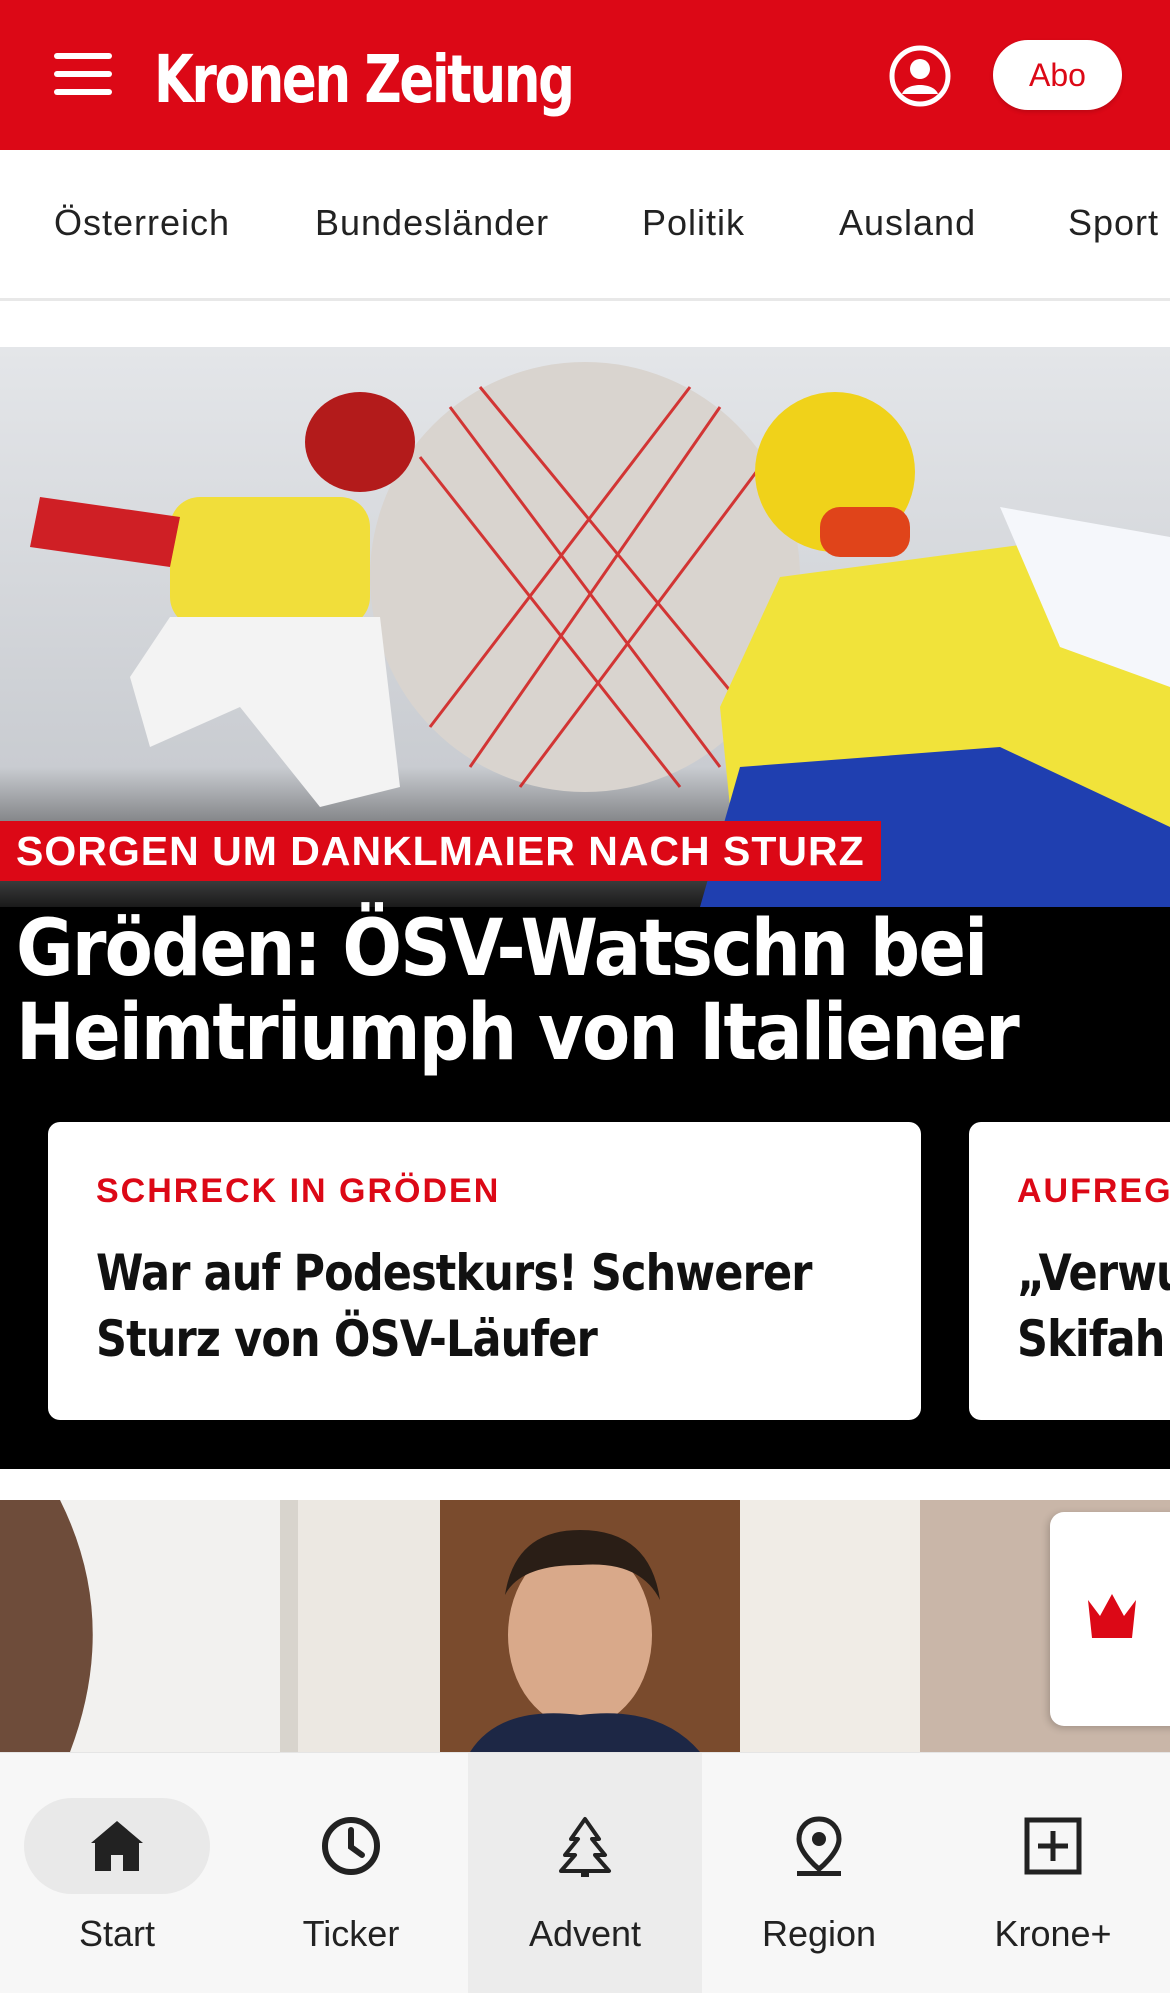 The width and height of the screenshot is (1170, 1993). Describe the element at coordinates (1093, 1273) in the screenshot. I see `card-title-line-1: „Verwu` at that location.